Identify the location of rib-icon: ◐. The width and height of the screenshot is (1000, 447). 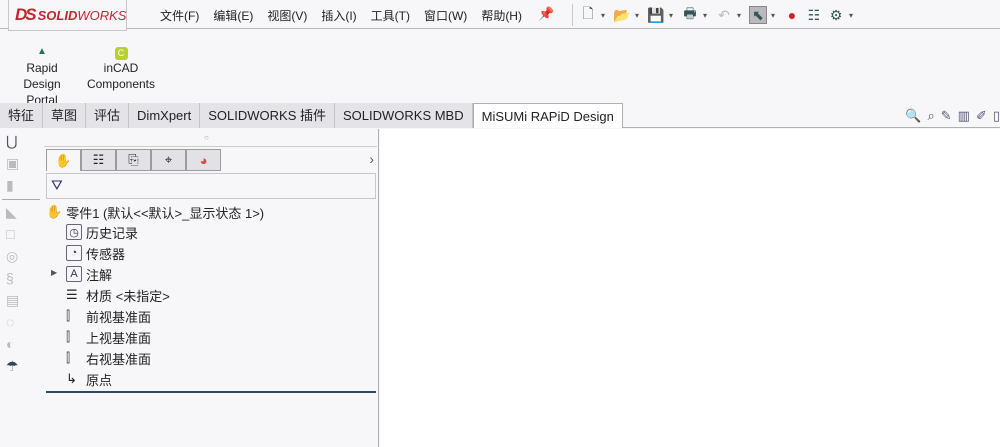
(16, 345).